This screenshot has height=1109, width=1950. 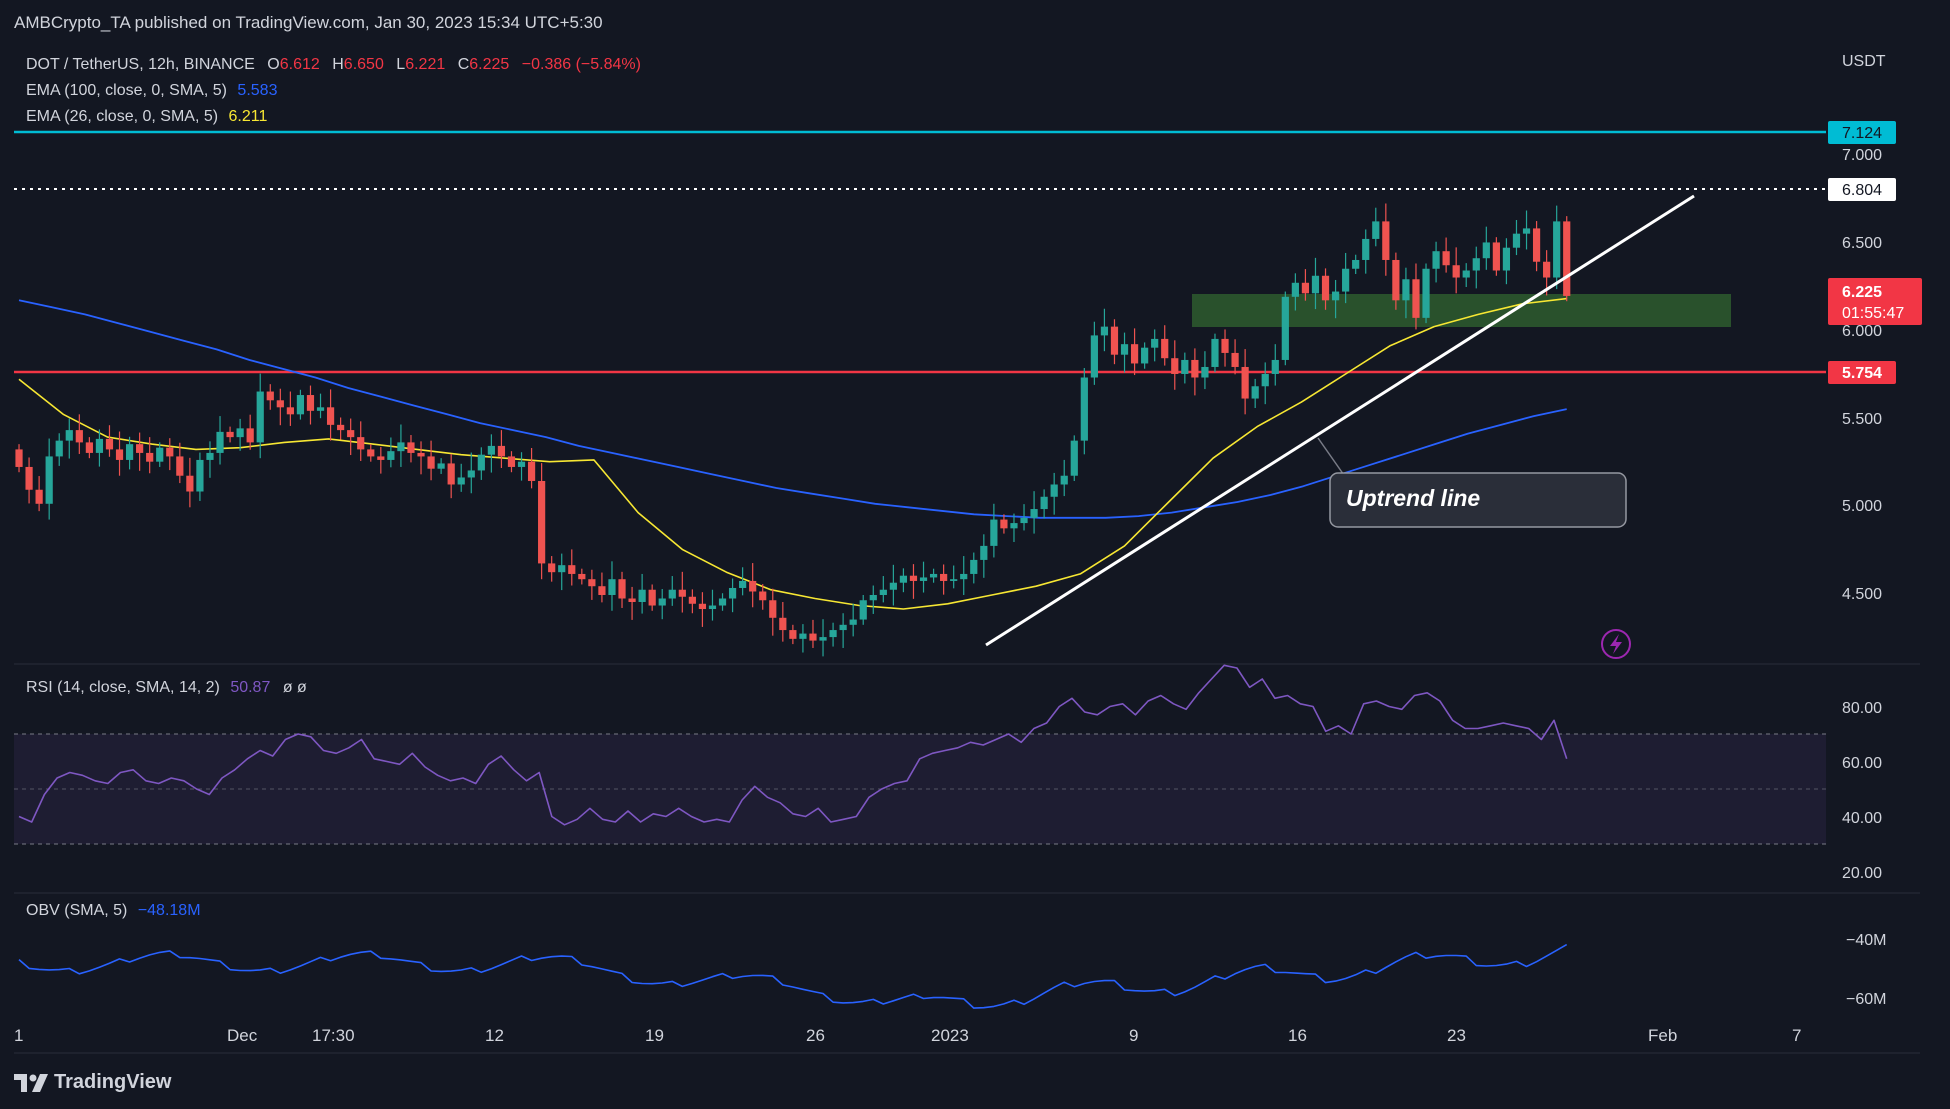 What do you see at coordinates (295, 687) in the screenshot?
I see `rsi-extra: ø ø` at bounding box center [295, 687].